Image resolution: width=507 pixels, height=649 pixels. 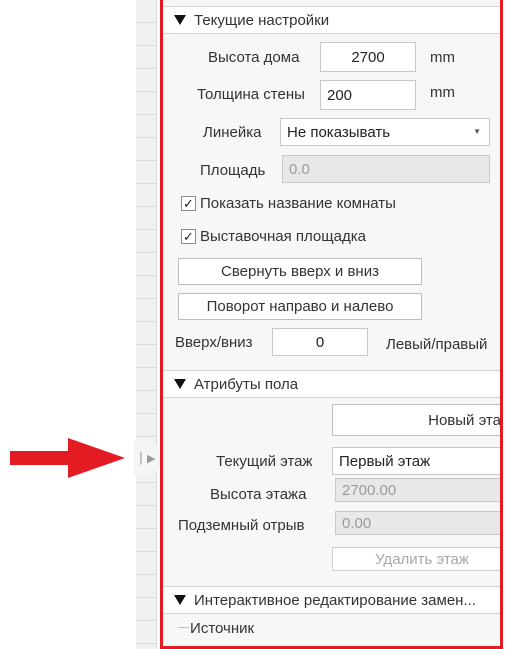 What do you see at coordinates (416, 461) in the screenshot?
I see `current-floor-select: Первый этаж` at bounding box center [416, 461].